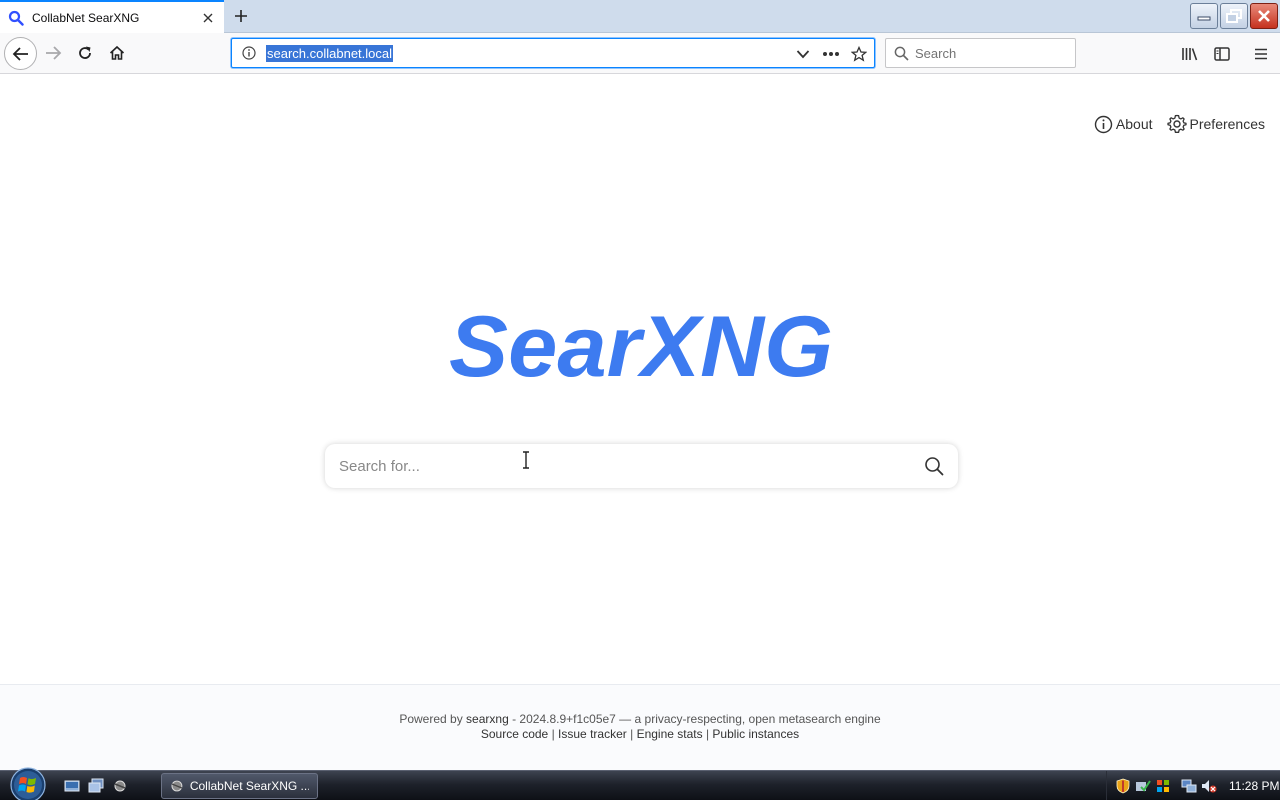  What do you see at coordinates (1227, 124) in the screenshot?
I see `preferences-label: Preferences` at bounding box center [1227, 124].